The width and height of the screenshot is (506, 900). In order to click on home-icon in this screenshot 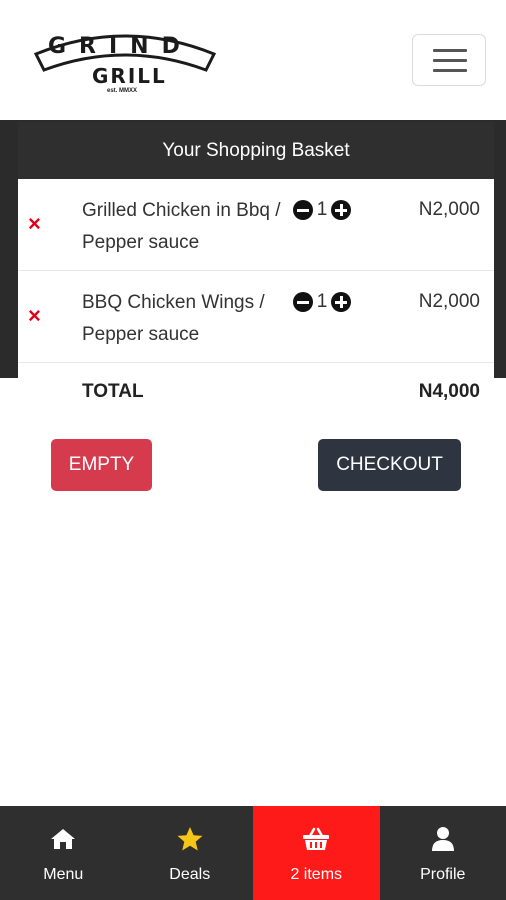, I will do `click(63, 839)`.